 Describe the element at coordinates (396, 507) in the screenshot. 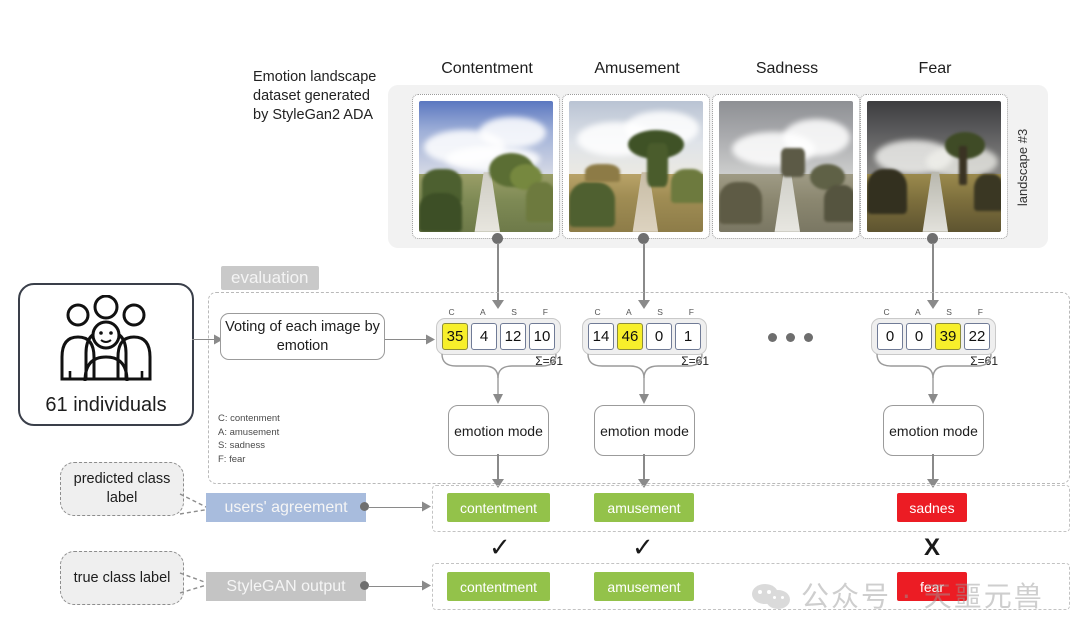

I see `tag-line-predicted` at that location.